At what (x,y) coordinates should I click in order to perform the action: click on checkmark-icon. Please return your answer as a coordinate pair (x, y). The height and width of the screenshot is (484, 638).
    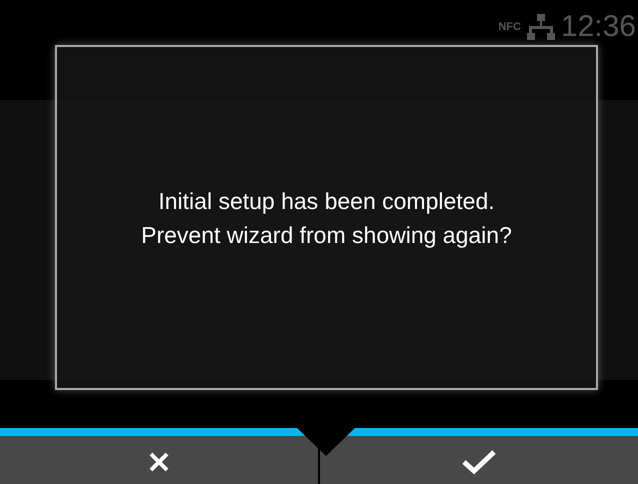
    Looking at the image, I should click on (479, 462).